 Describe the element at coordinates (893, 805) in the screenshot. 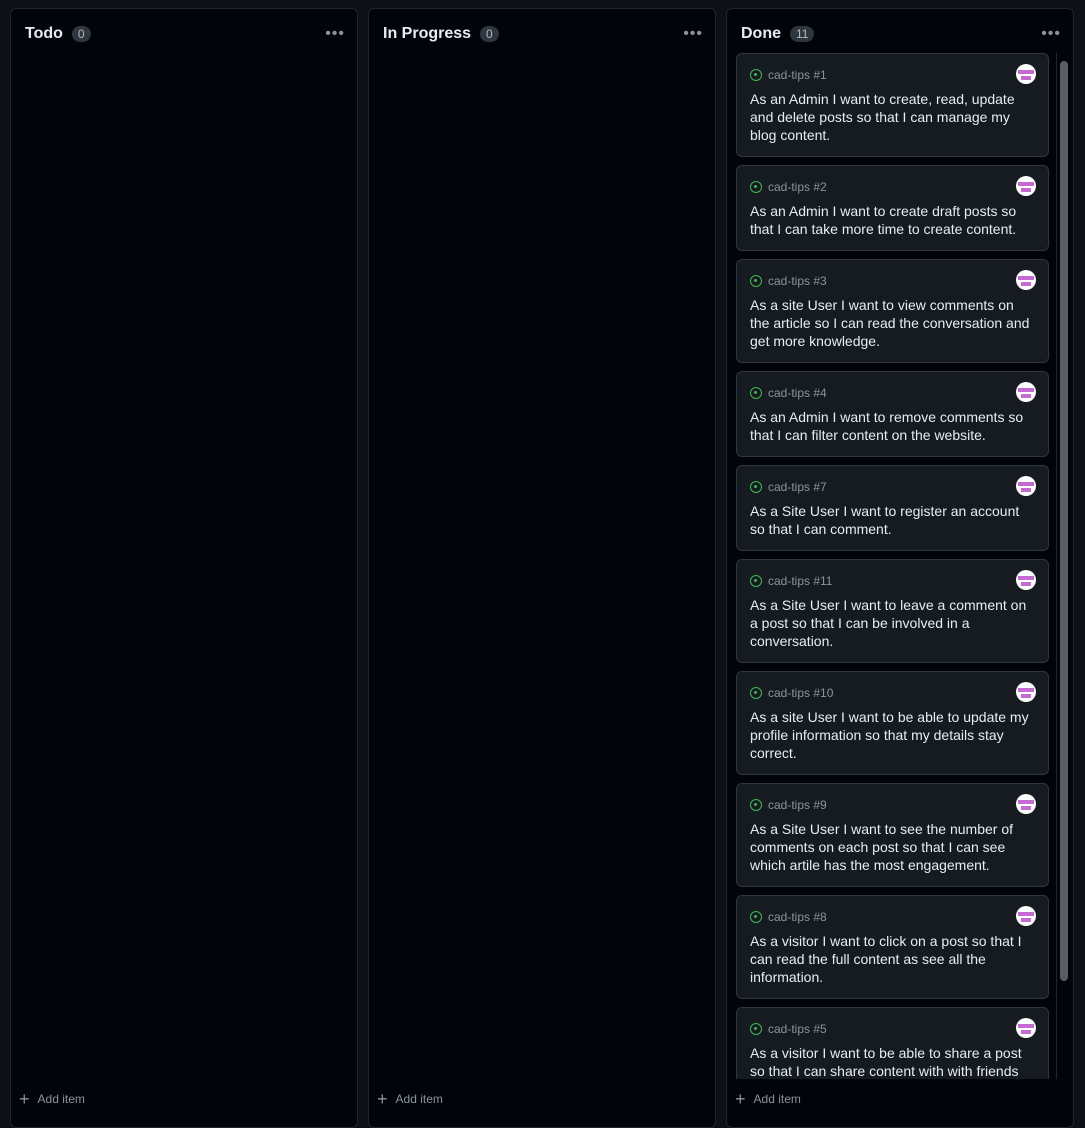

I see `card-meta: cad-tips #9` at that location.